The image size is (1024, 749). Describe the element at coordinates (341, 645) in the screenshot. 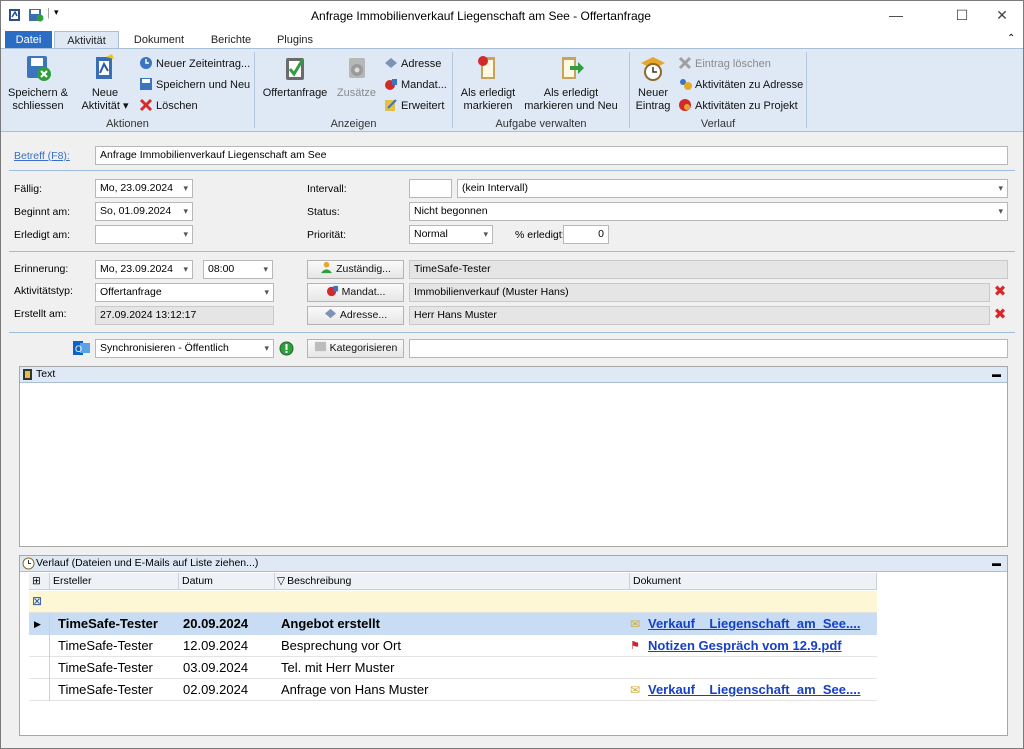

I see `cell-beschreibung: Besprechung vor Ort` at that location.